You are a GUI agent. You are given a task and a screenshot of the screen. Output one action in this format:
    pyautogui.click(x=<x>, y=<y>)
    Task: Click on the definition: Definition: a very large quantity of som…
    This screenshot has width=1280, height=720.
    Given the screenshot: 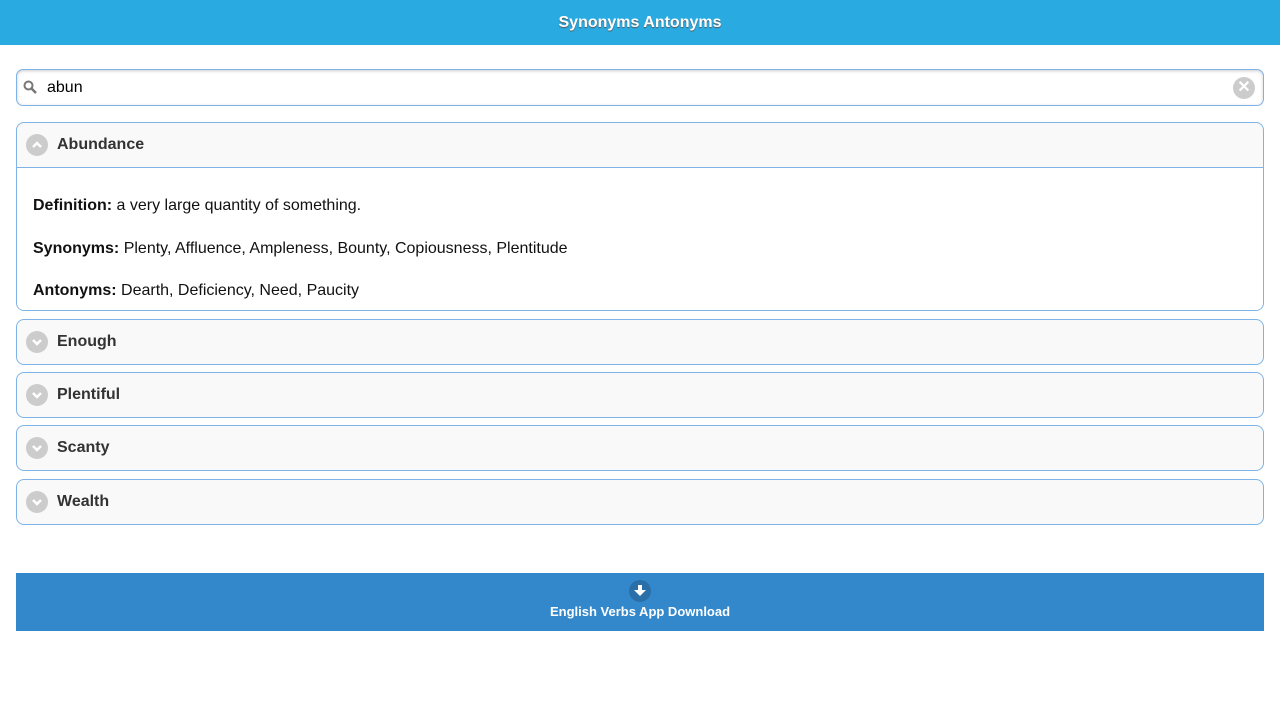 What is the action you would take?
    pyautogui.click(x=640, y=206)
    